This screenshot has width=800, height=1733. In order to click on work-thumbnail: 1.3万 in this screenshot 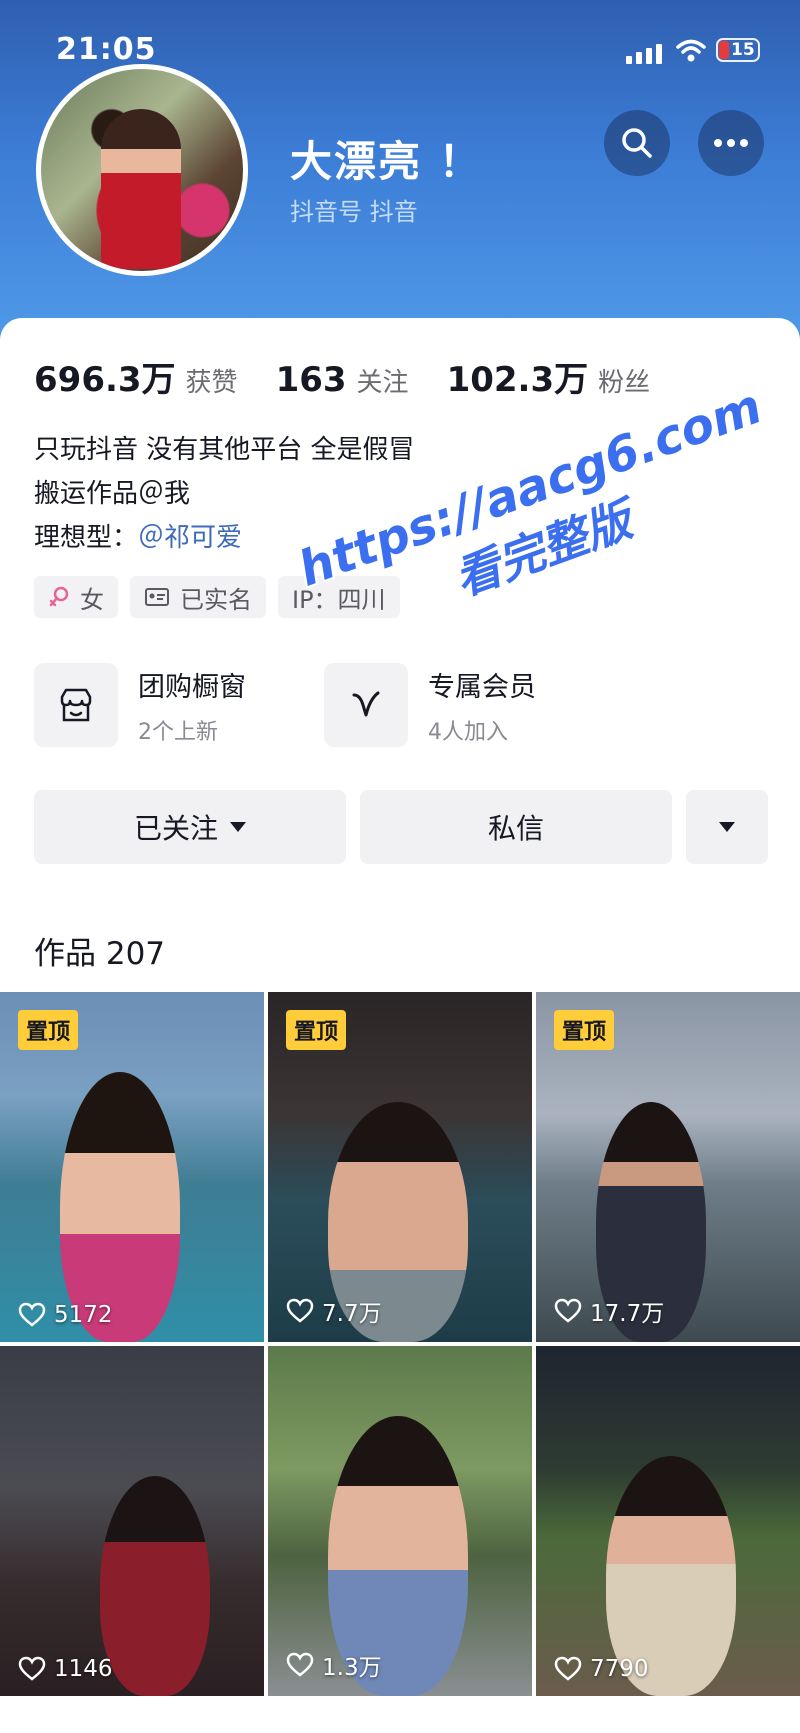, I will do `click(400, 1521)`.